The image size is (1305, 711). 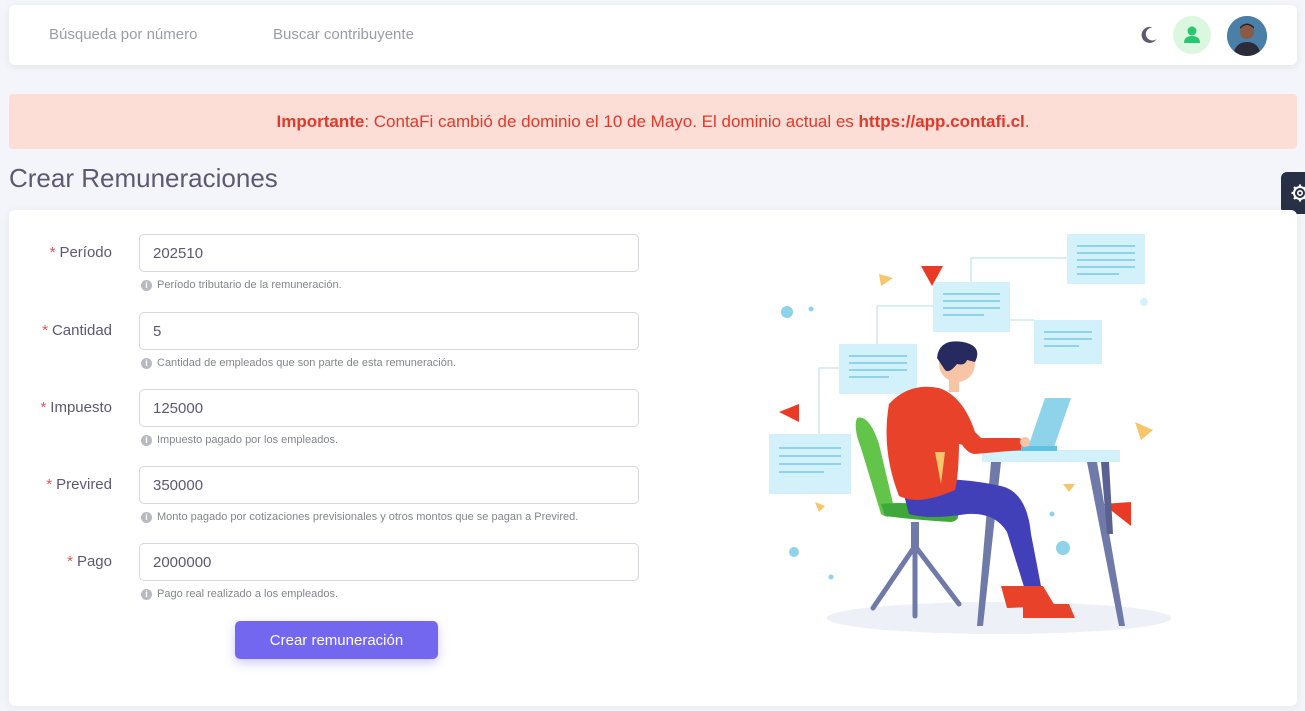 What do you see at coordinates (389, 562) in the screenshot?
I see `pago-input` at bounding box center [389, 562].